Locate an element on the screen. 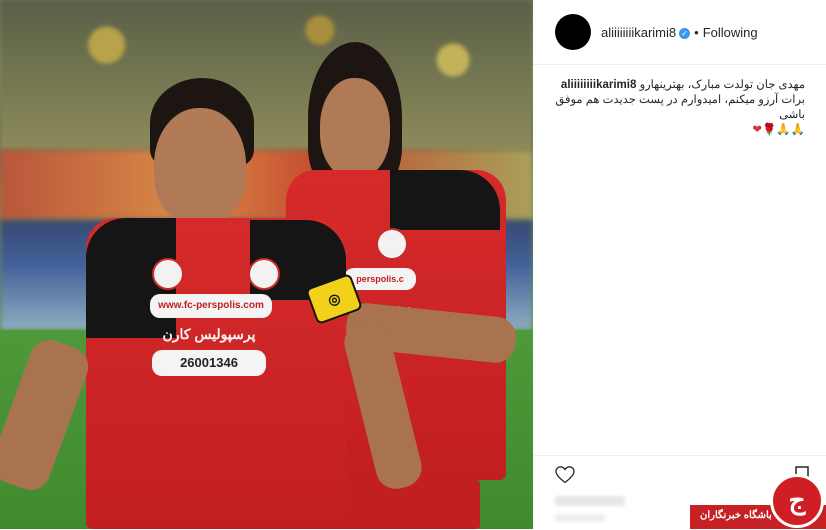  player-left-sponsor-fa: پرسپولیس کارن is located at coordinates (209, 334).